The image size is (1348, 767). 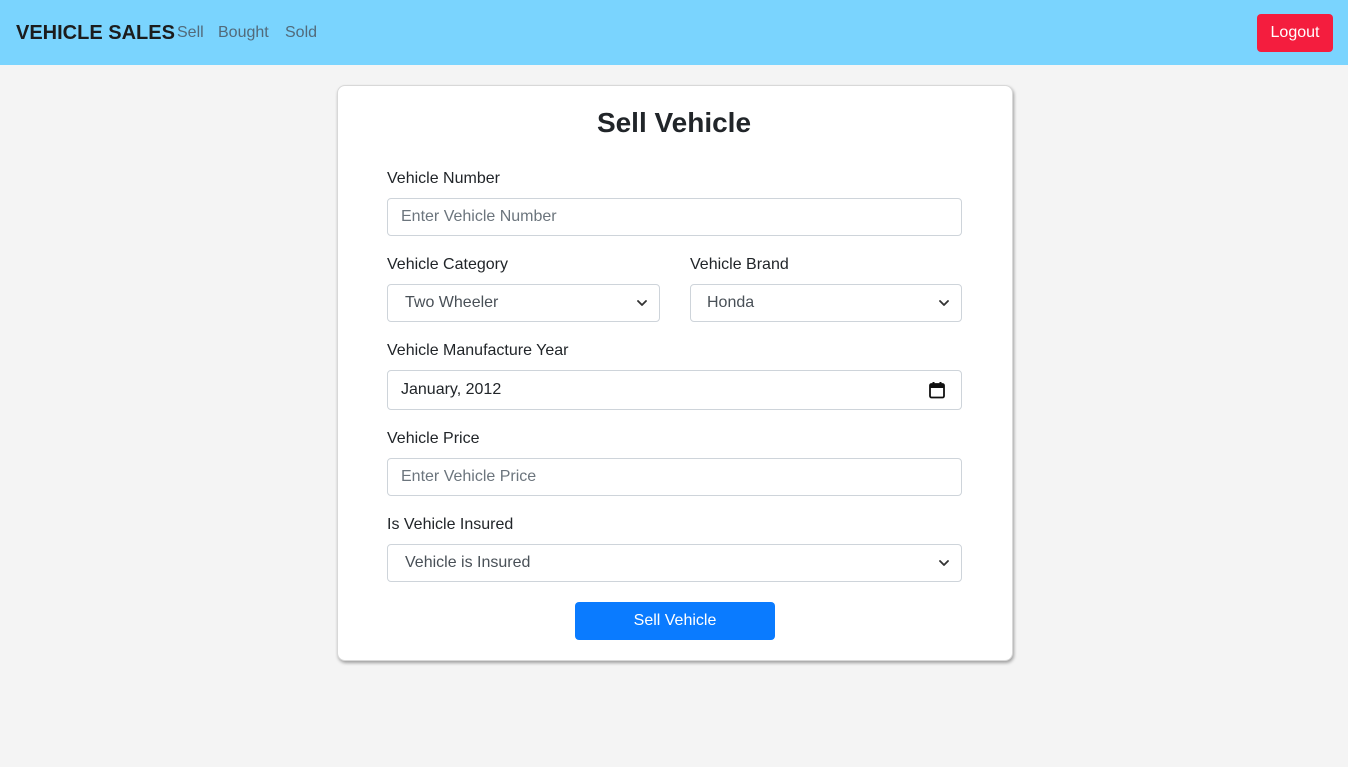 I want to click on vehicle-category-select: Two Wheeler, so click(x=523, y=303).